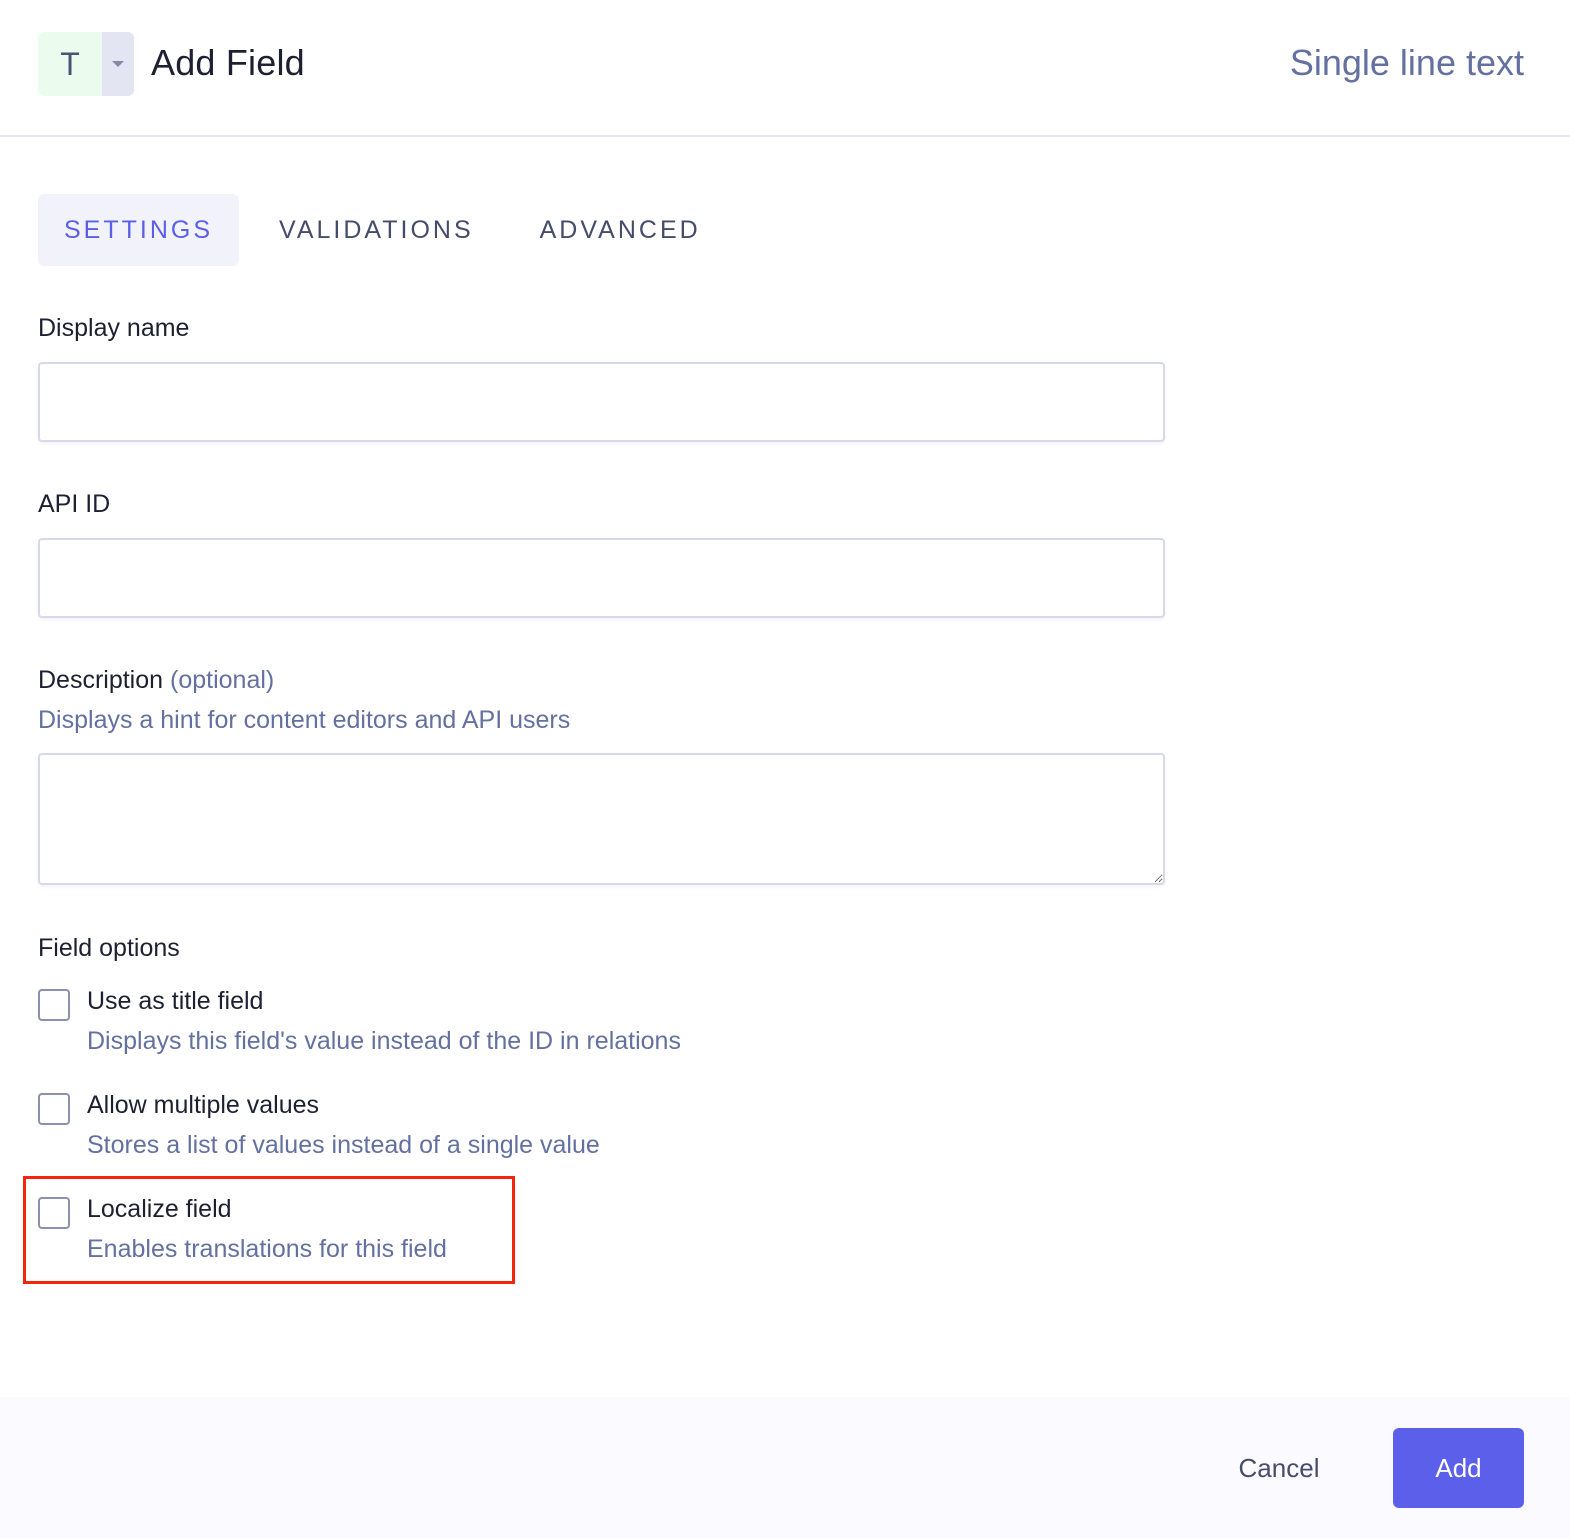 Image resolution: width=1570 pixels, height=1538 pixels. I want to click on type-dropdown-button, so click(118, 64).